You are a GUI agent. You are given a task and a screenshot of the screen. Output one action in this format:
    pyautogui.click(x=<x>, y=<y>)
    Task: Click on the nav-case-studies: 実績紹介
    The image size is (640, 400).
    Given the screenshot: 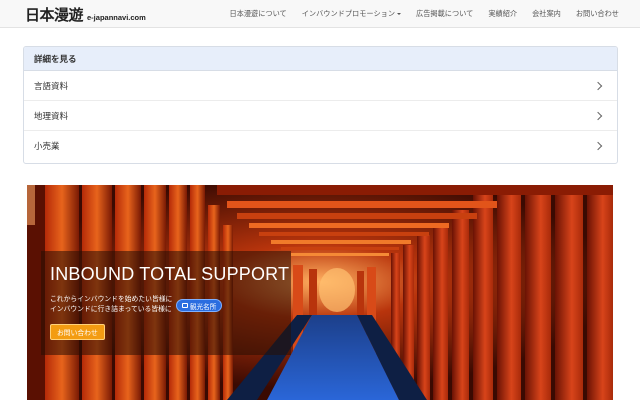 What is the action you would take?
    pyautogui.click(x=502, y=14)
    